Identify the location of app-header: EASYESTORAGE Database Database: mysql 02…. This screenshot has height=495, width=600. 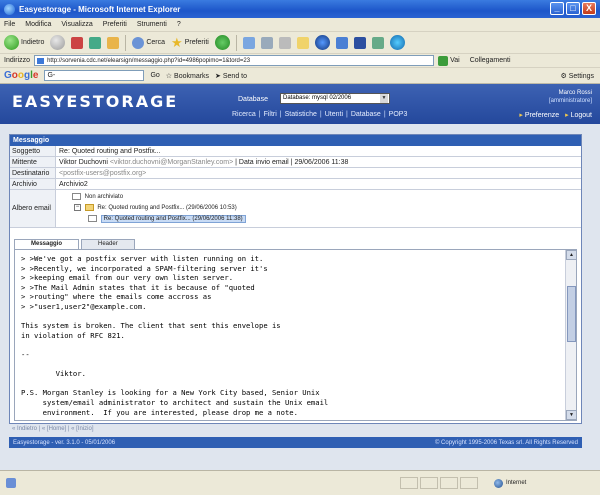
(300, 104).